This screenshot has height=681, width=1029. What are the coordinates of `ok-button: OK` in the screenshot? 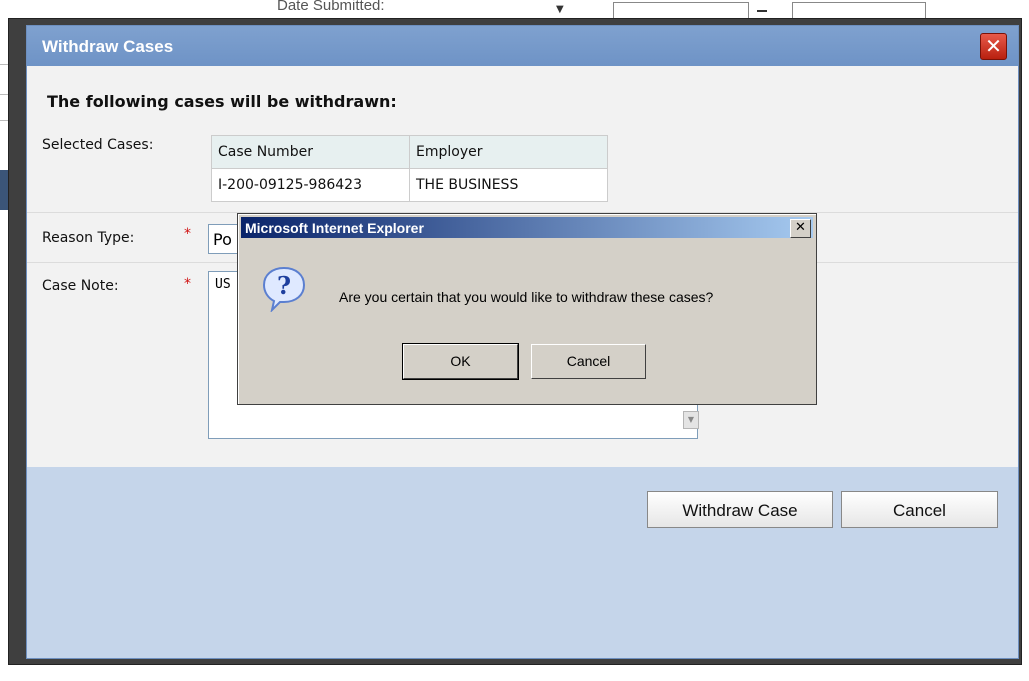 It's located at (460, 361).